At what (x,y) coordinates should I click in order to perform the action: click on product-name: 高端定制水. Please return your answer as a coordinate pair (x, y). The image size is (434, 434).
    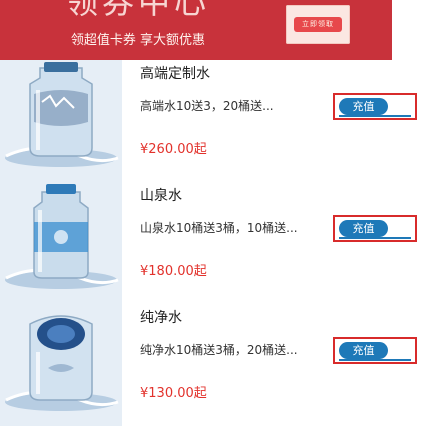
    Looking at the image, I should click on (175, 74).